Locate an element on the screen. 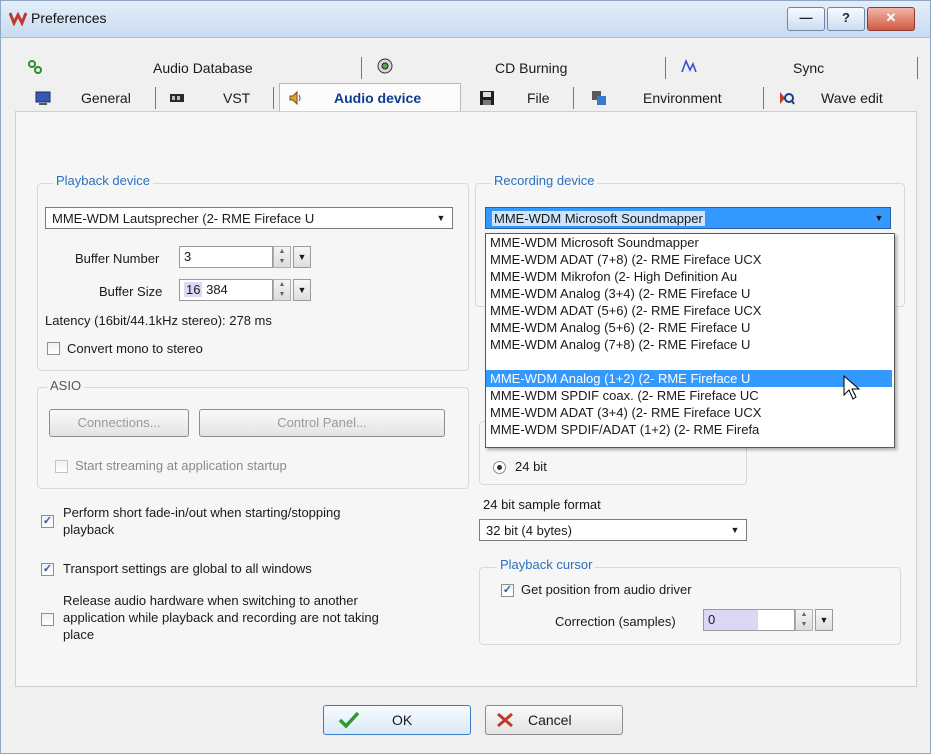 The width and height of the screenshot is (931, 754). buffer-number-dropdown: ▼ is located at coordinates (302, 257).